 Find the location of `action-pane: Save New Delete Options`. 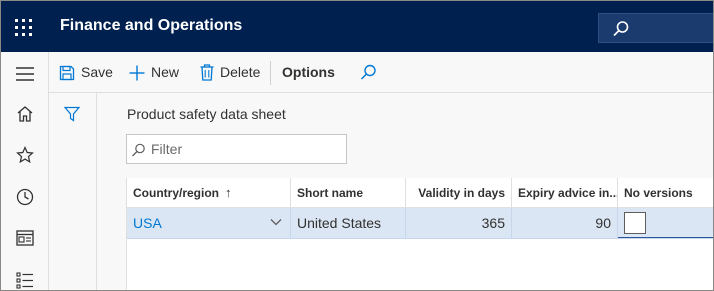

action-pane: Save New Delete Options is located at coordinates (381, 72).